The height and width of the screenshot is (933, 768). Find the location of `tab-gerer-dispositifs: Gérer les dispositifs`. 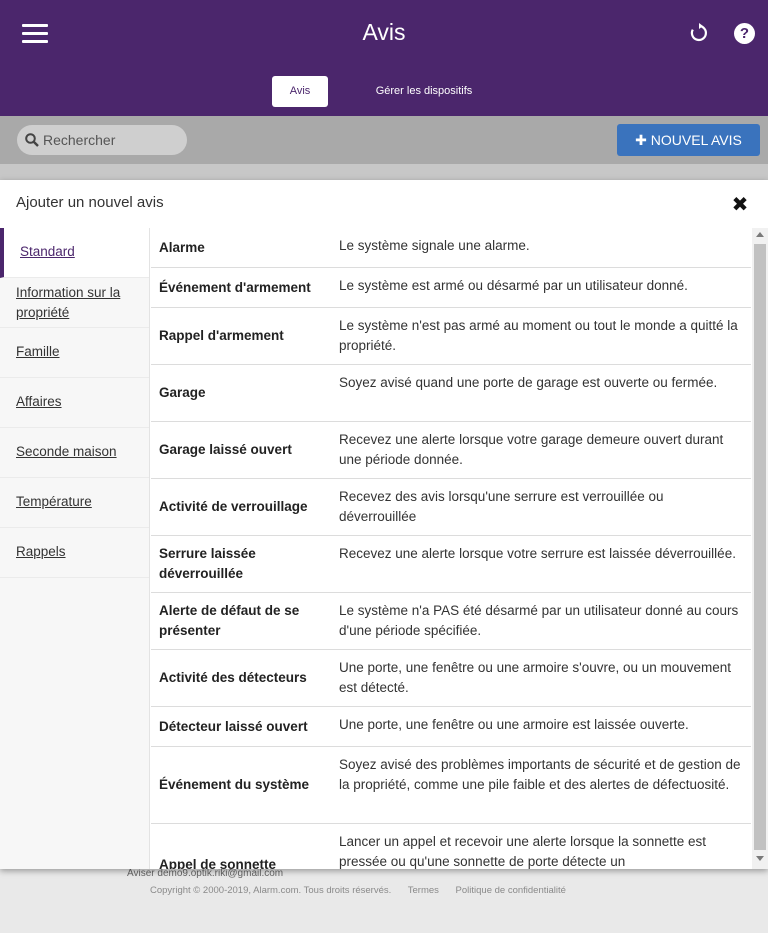

tab-gerer-dispositifs: Gérer les dispositifs is located at coordinates (424, 91).